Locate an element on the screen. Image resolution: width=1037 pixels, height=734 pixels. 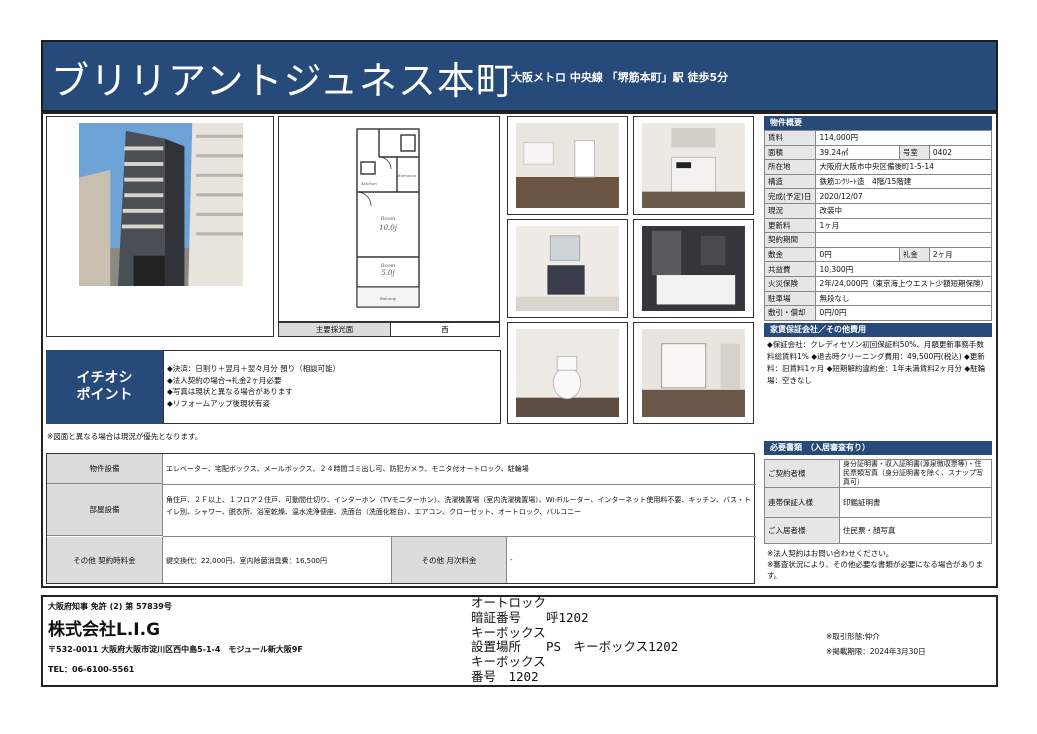
living-room-photo is located at coordinates (567, 166).